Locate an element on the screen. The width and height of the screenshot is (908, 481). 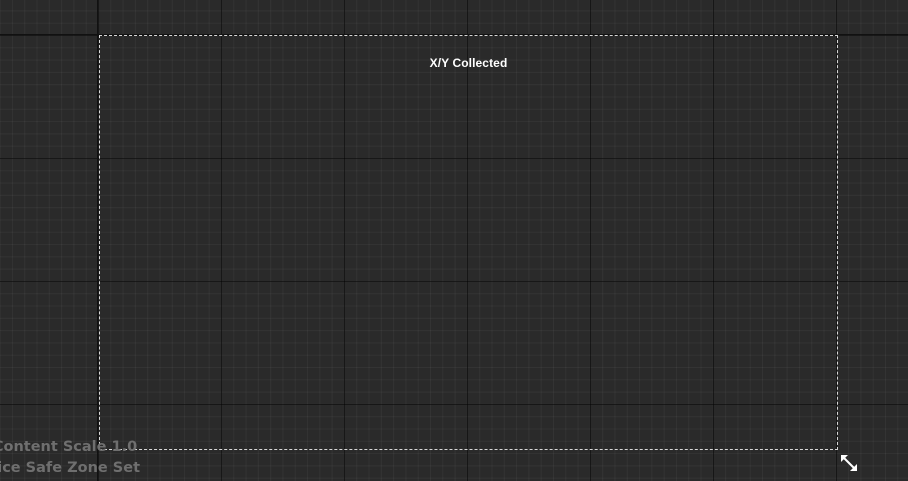
resize-handle is located at coordinates (849, 463).